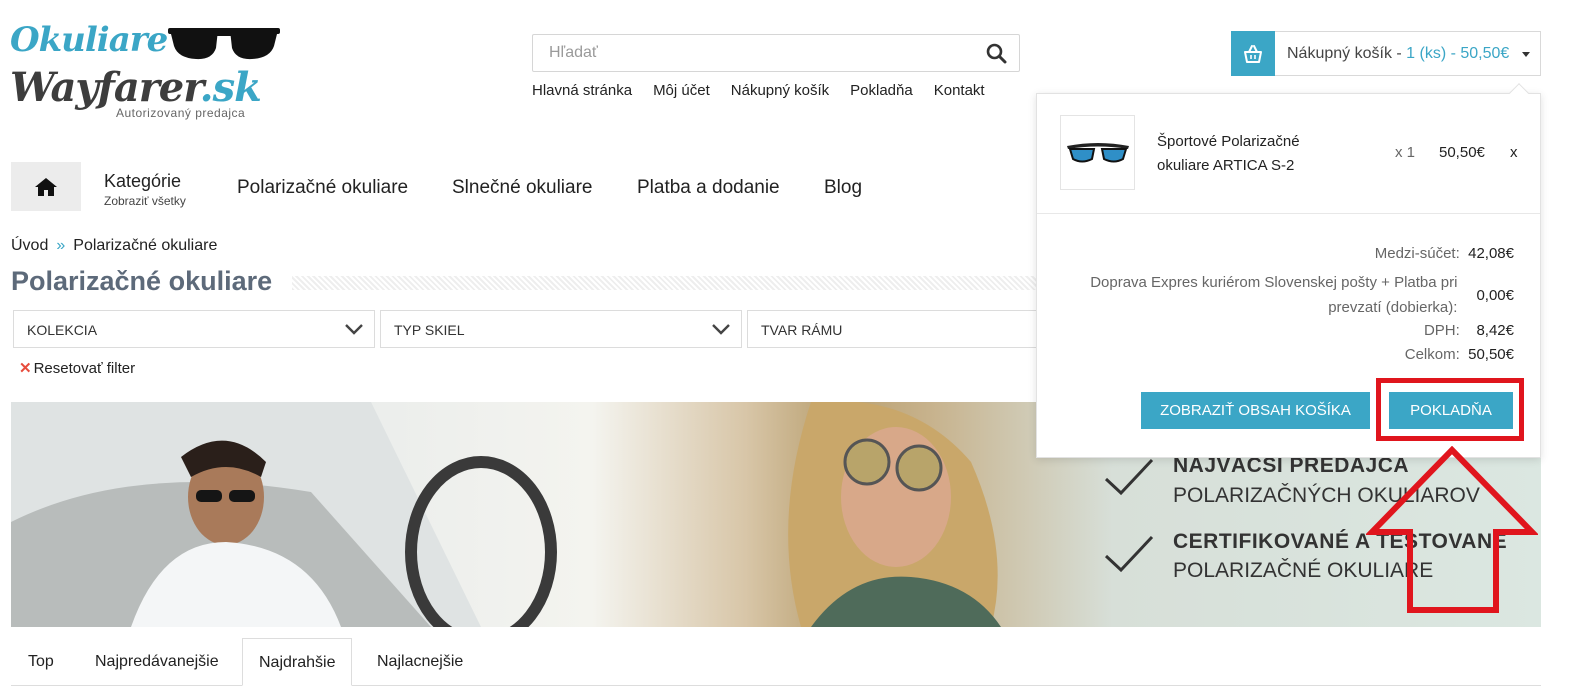 This screenshot has height=699, width=1577. What do you see at coordinates (157, 662) in the screenshot?
I see `tab-bestselling: Najpredávanejšie` at bounding box center [157, 662].